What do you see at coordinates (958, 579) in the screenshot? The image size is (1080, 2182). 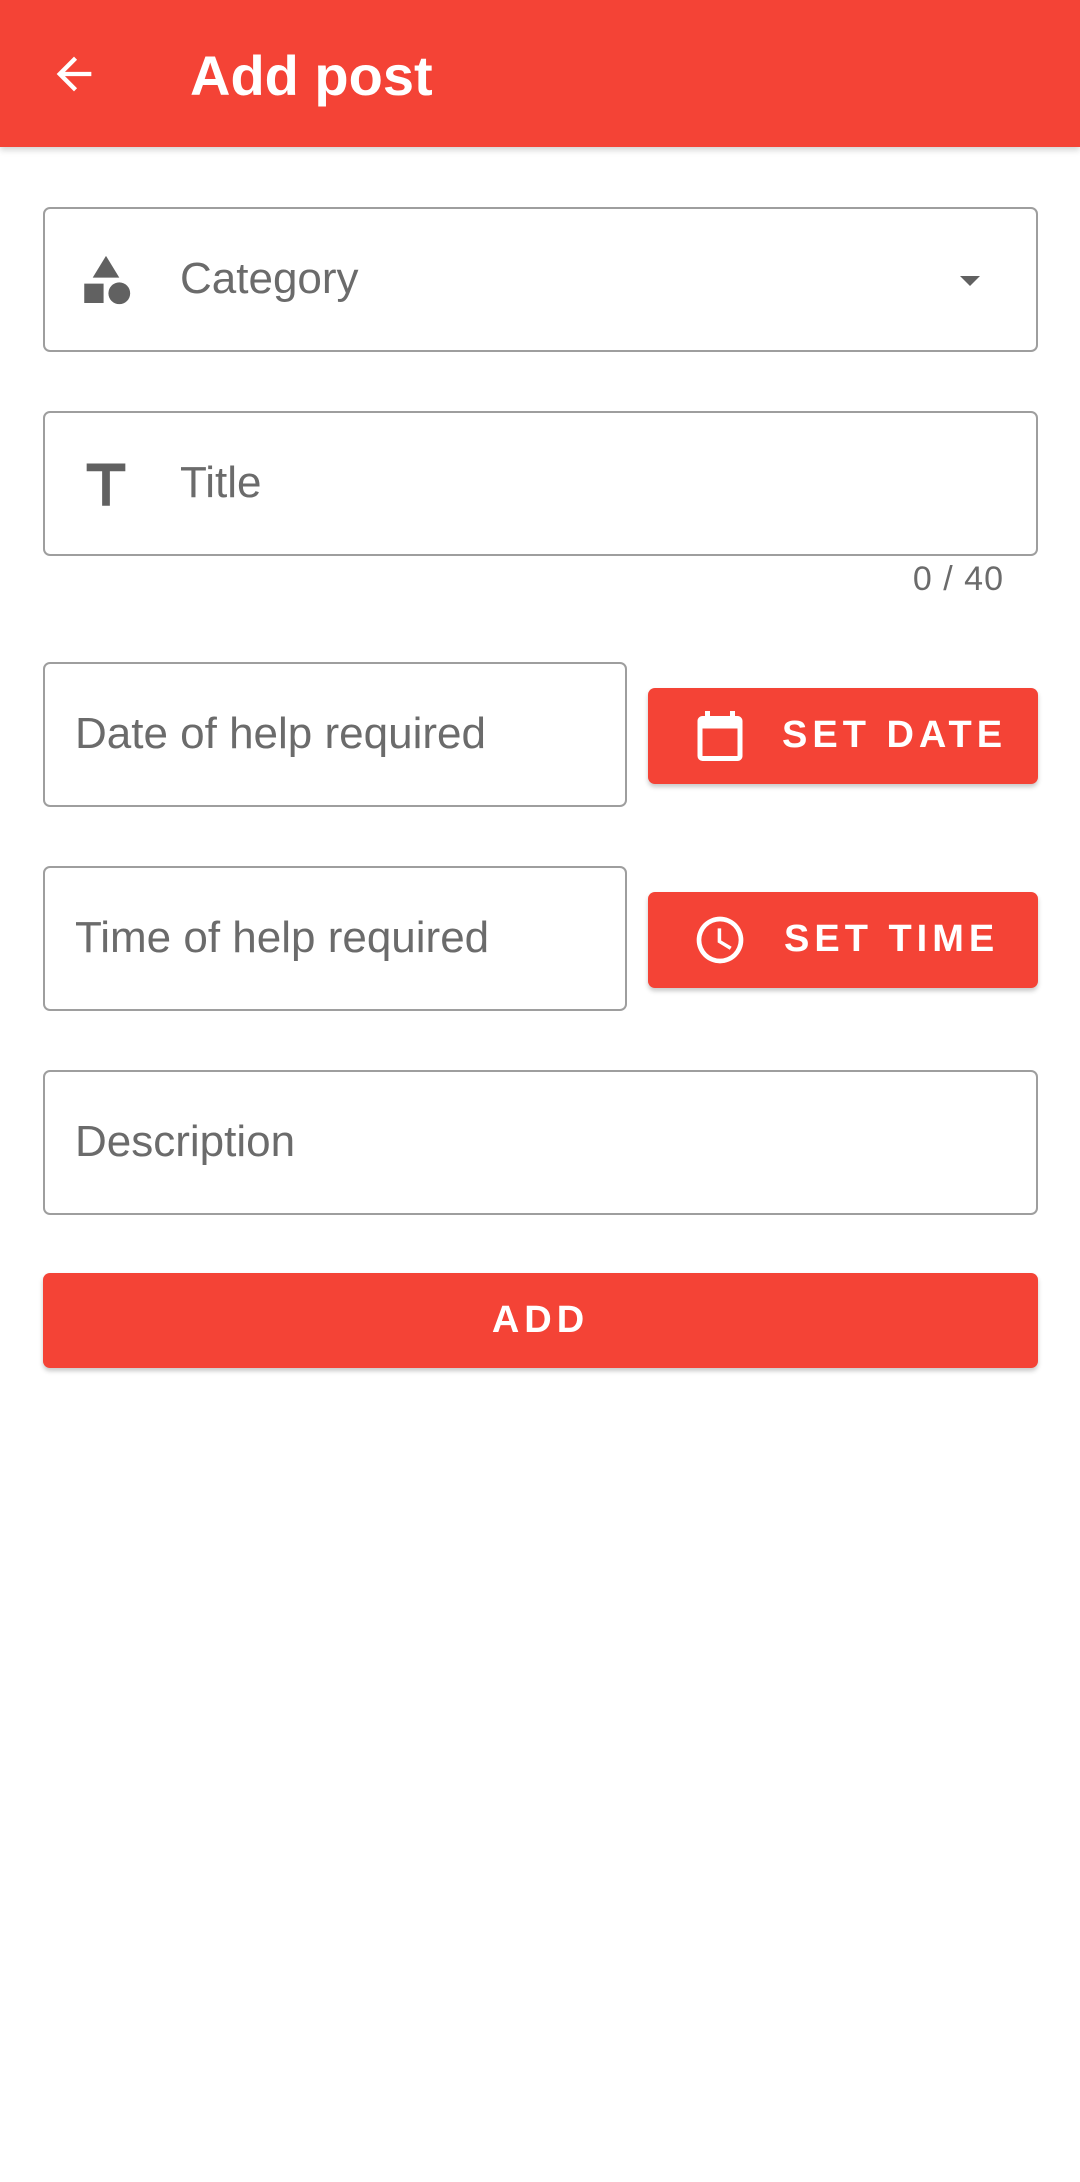 I see `title-character-counter: 0 / 40` at bounding box center [958, 579].